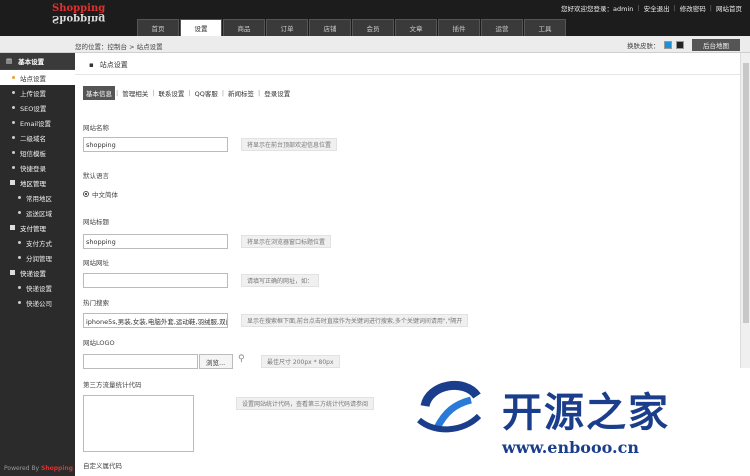  I want to click on site-name-label: 网站名称, so click(96, 128).